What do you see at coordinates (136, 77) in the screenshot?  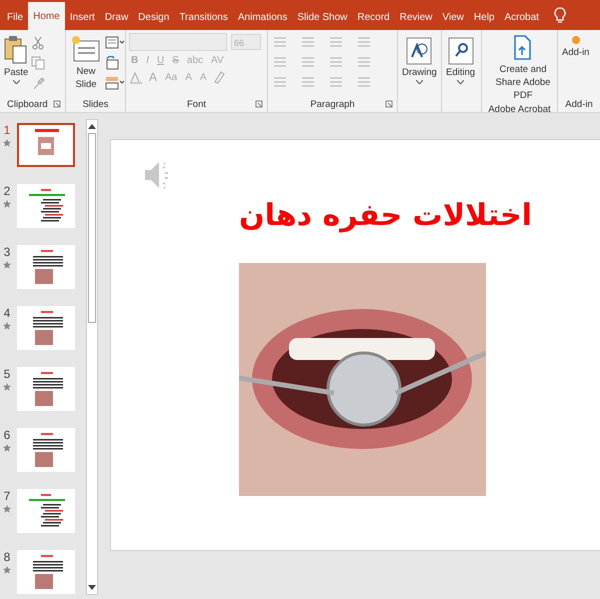 I see `highlighter-icon` at bounding box center [136, 77].